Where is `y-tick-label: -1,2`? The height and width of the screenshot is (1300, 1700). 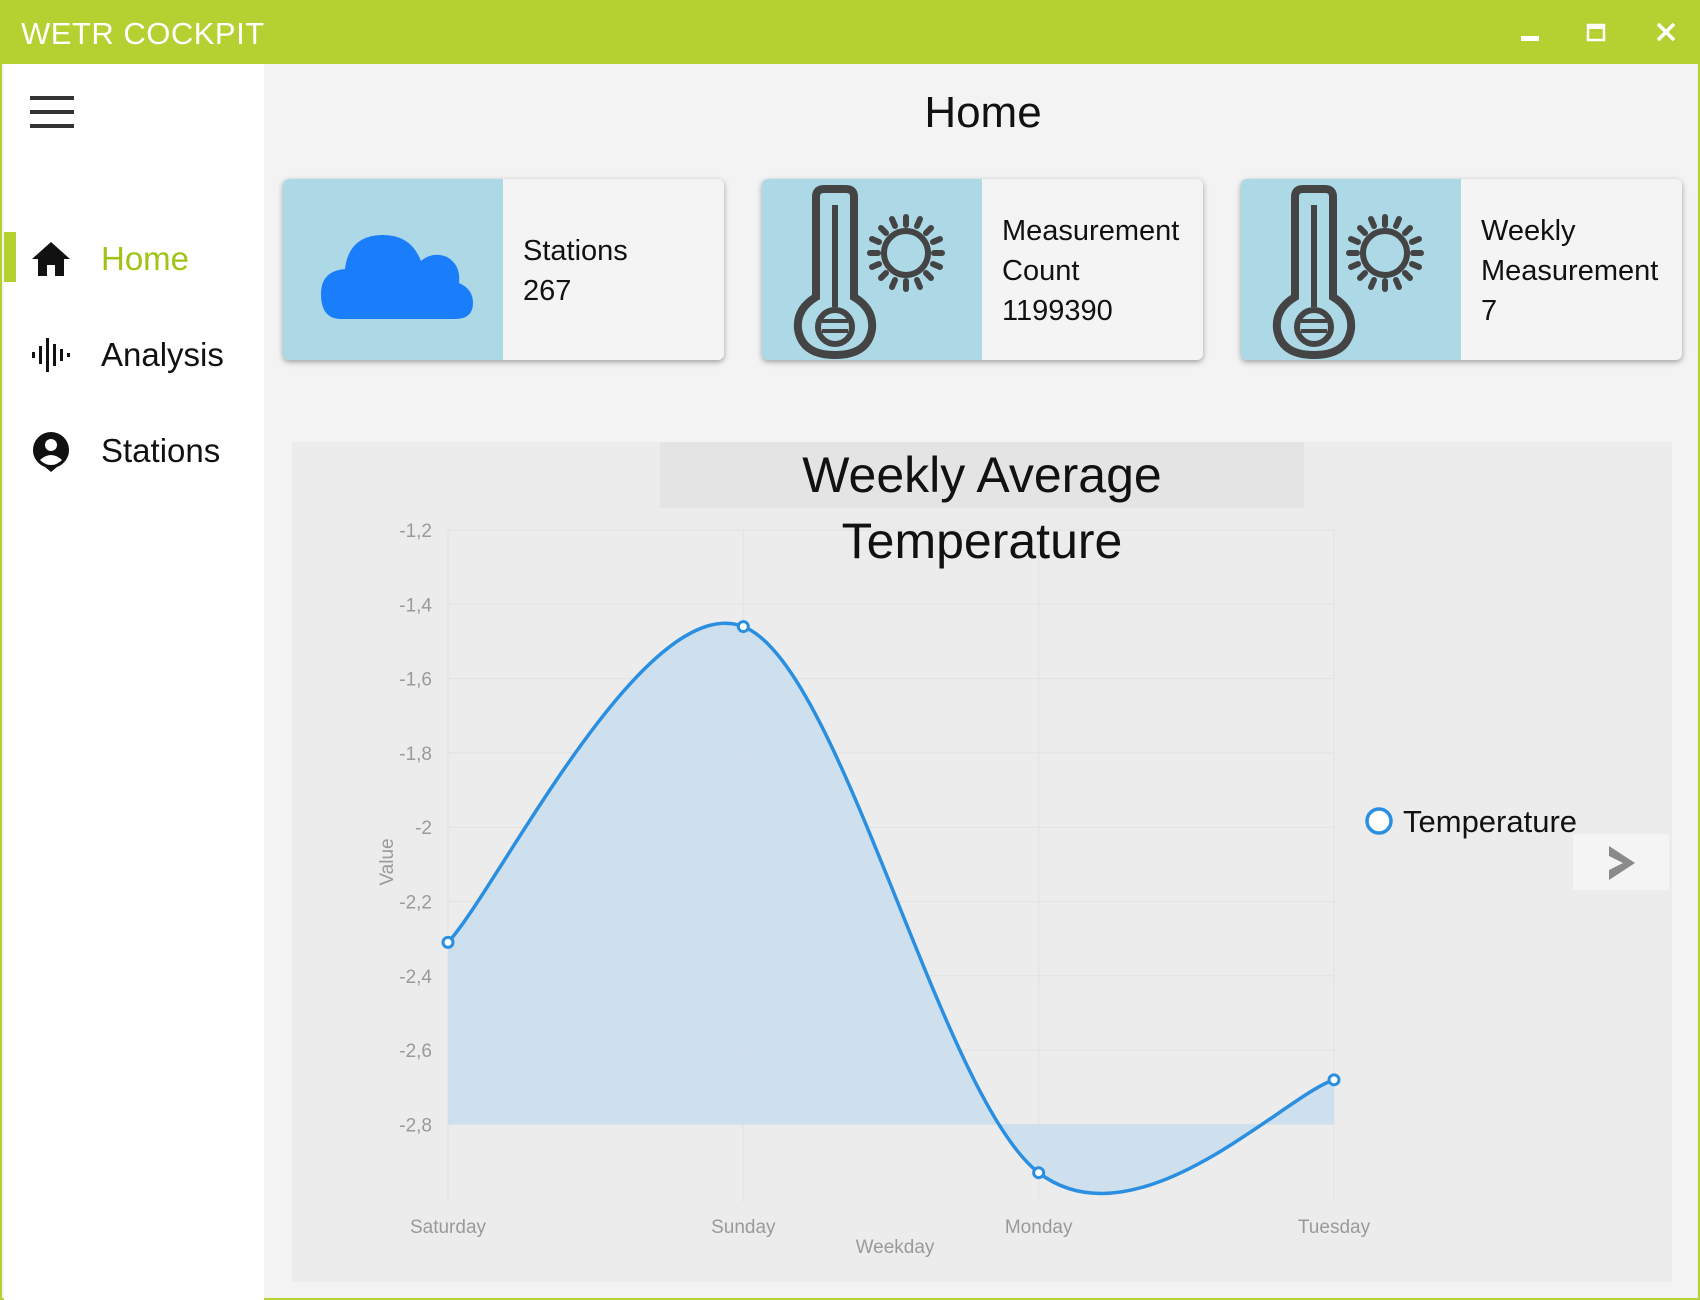
y-tick-label: -1,2 is located at coordinates (415, 531).